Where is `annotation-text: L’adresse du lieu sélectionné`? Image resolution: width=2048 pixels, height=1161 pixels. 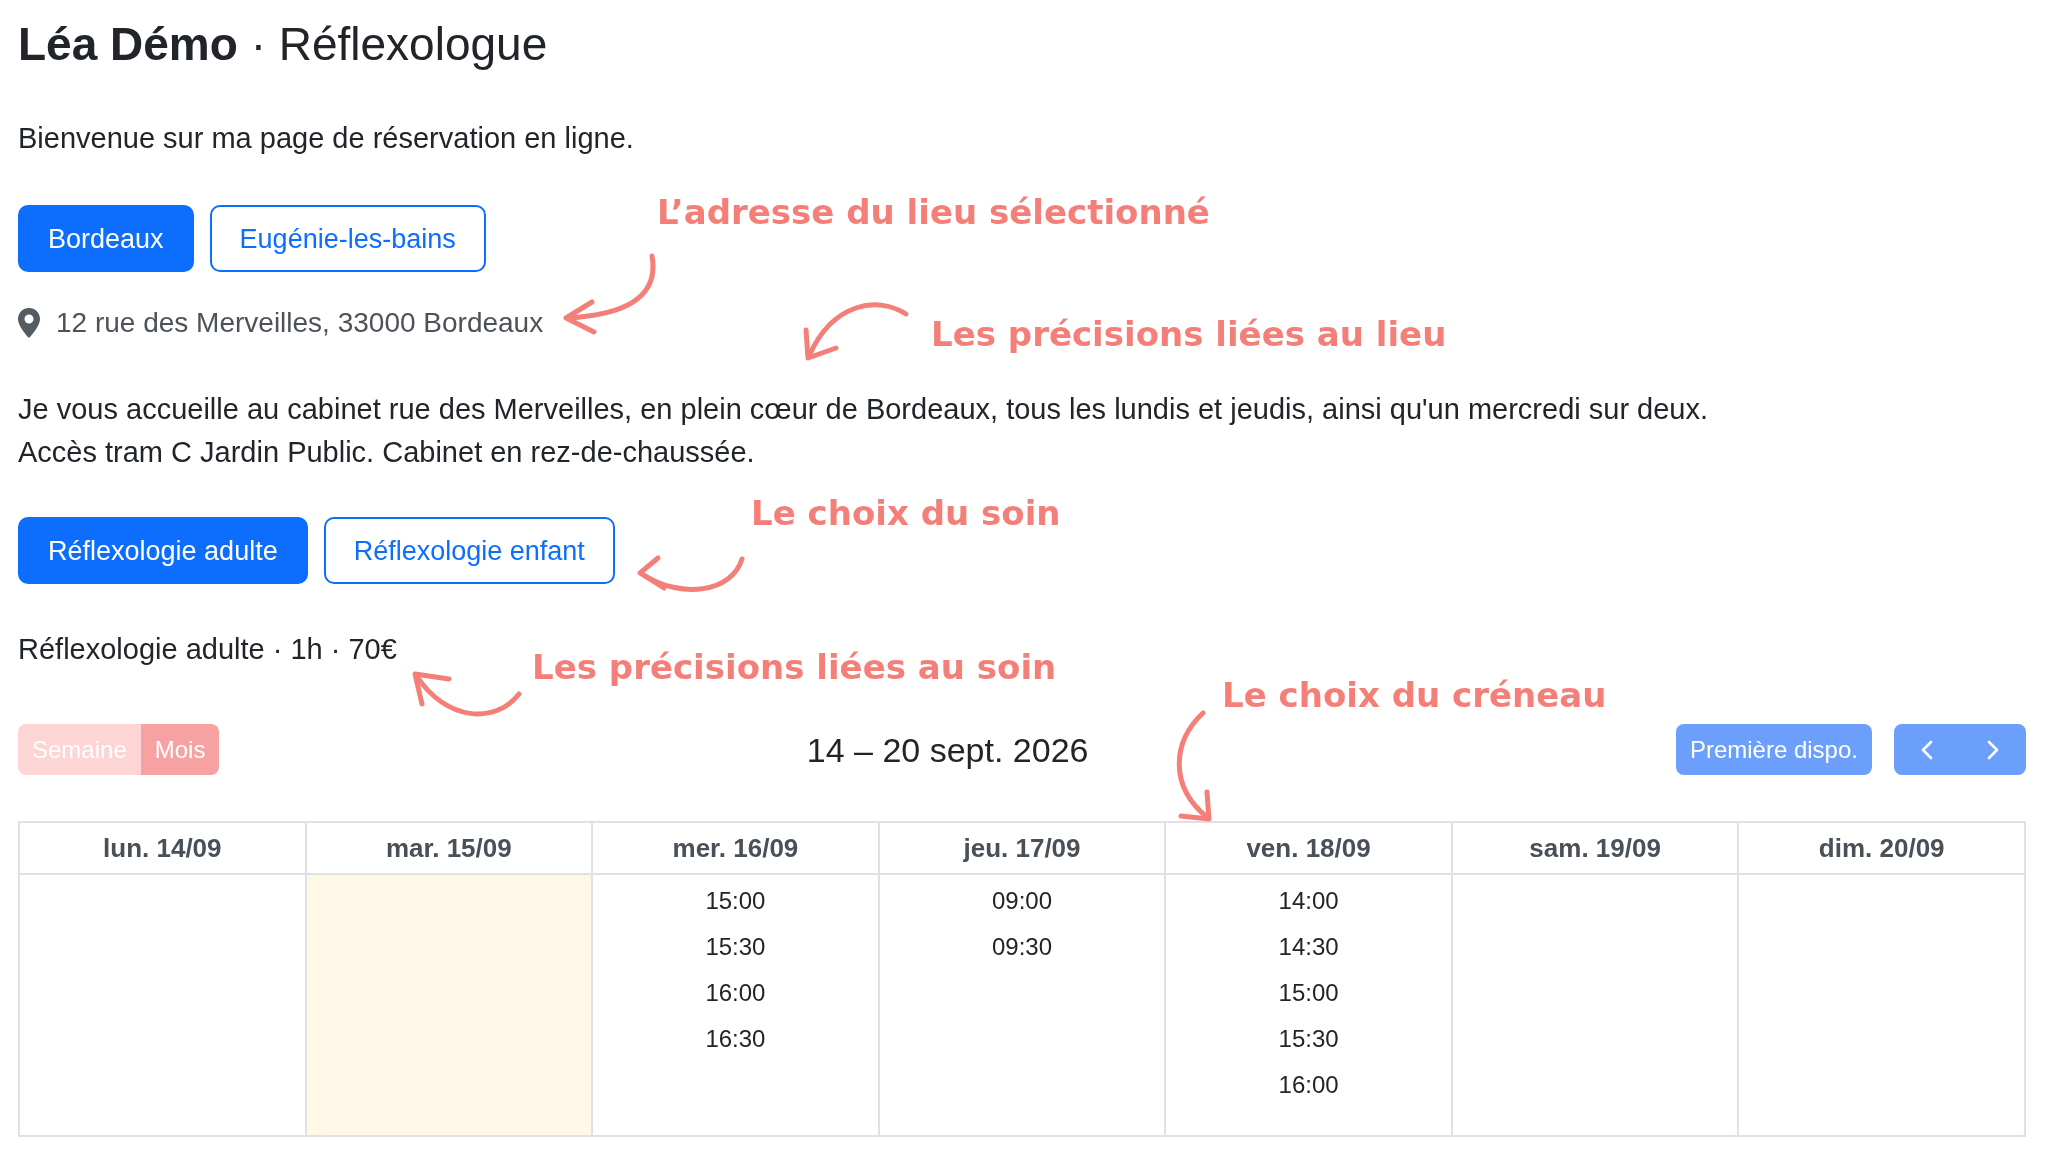
annotation-text: L’adresse du lieu sélectionné is located at coordinates (933, 212).